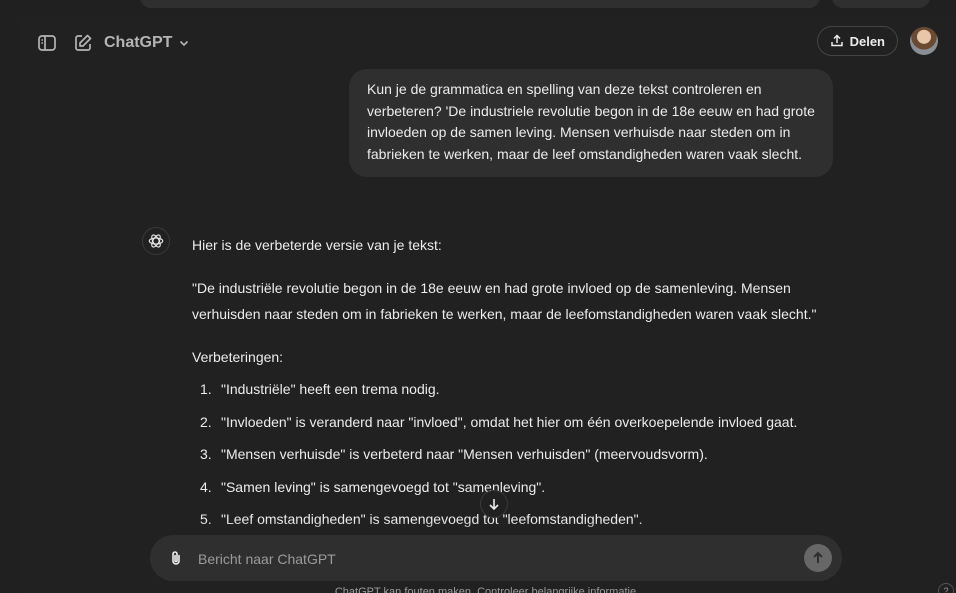 This screenshot has height=593, width=956. I want to click on share-button: Delen, so click(857, 41).